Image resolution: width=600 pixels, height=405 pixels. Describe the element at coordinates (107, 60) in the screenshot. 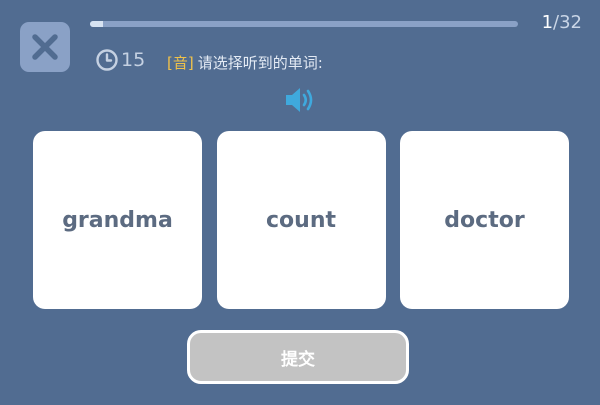

I see `clock-icon` at that location.